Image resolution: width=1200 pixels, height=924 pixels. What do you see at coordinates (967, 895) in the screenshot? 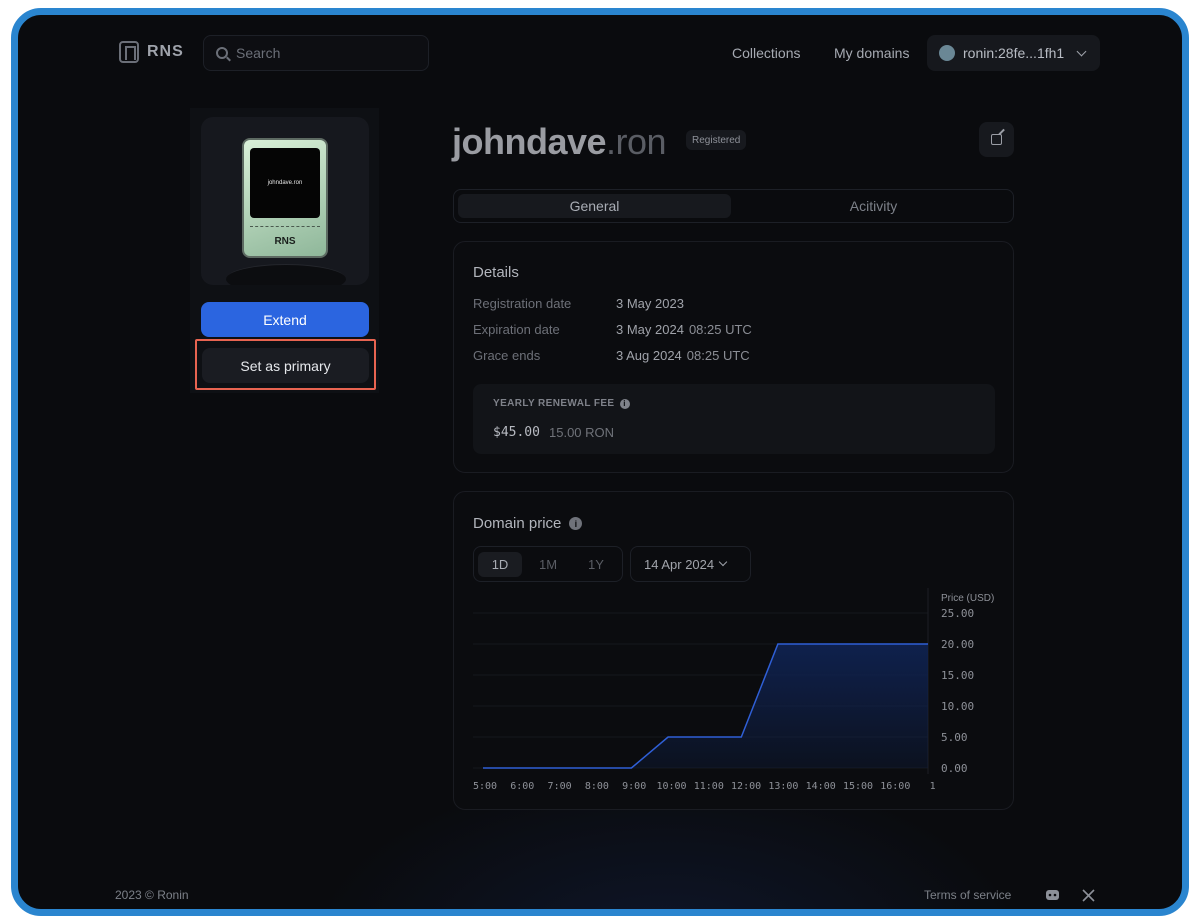
I see `terms-link: Terms of service` at bounding box center [967, 895].